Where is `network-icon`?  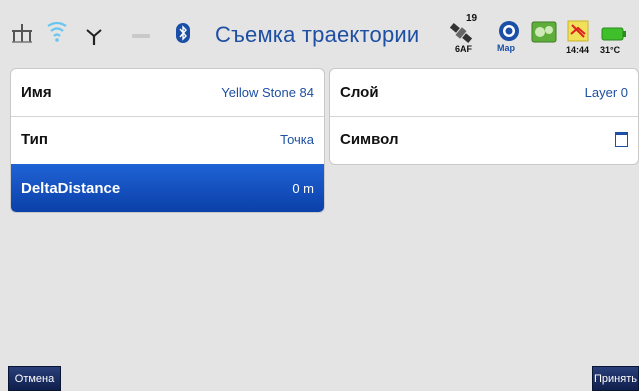
network-icon is located at coordinates (22, 33).